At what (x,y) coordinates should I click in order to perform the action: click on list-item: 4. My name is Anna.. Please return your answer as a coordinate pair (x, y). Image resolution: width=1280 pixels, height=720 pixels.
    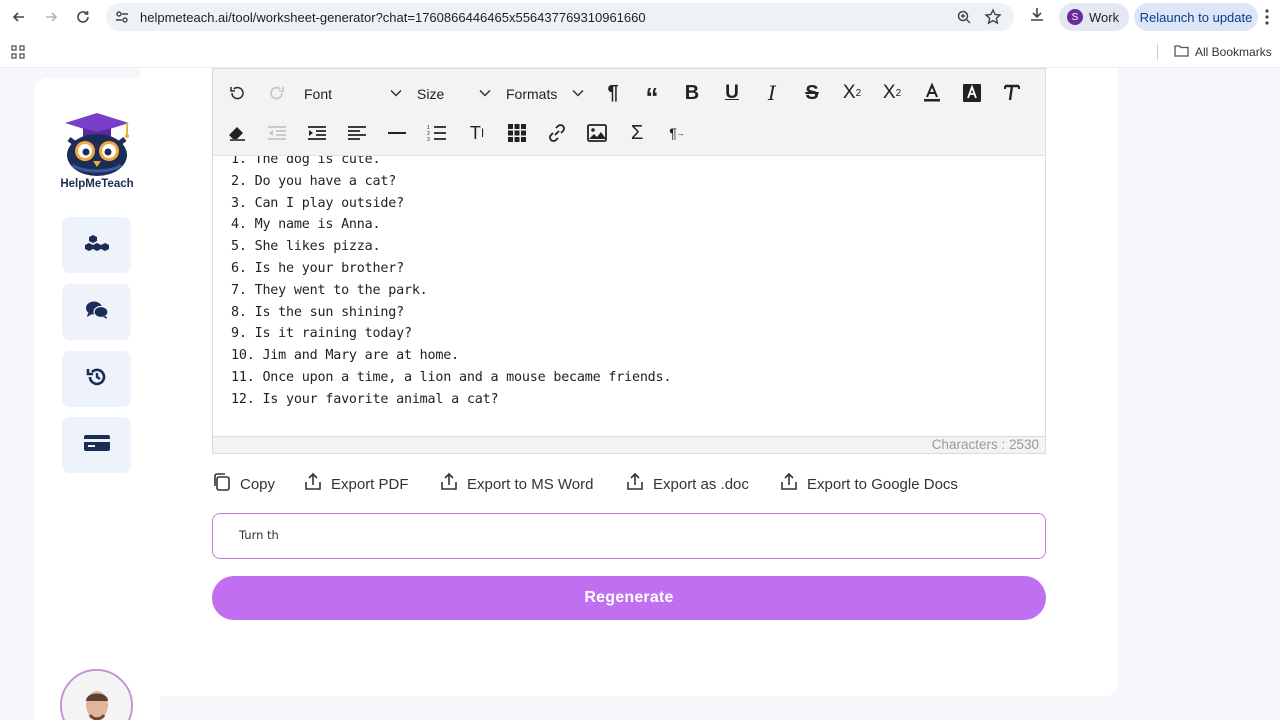
    Looking at the image, I should click on (306, 225).